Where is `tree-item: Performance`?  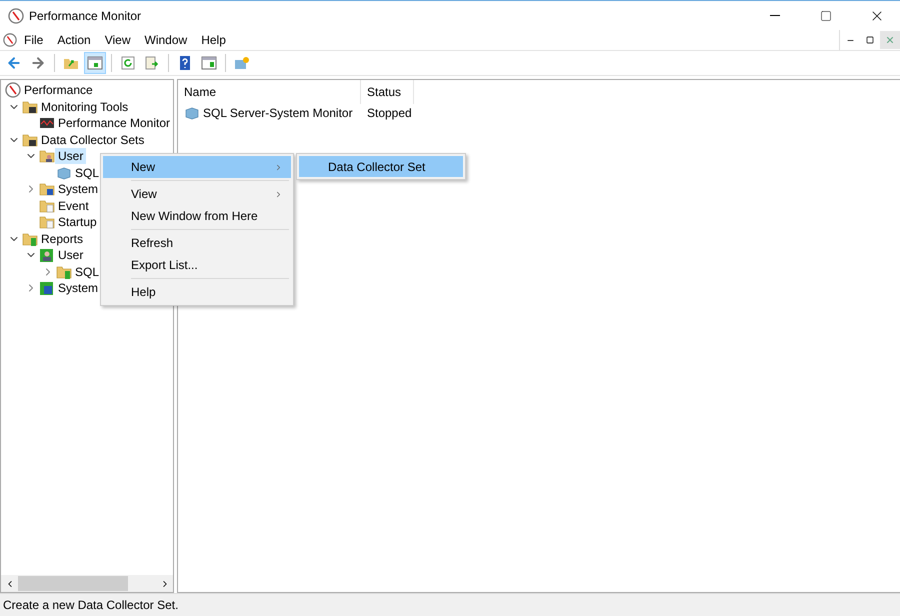 tree-item: Performance is located at coordinates (58, 90).